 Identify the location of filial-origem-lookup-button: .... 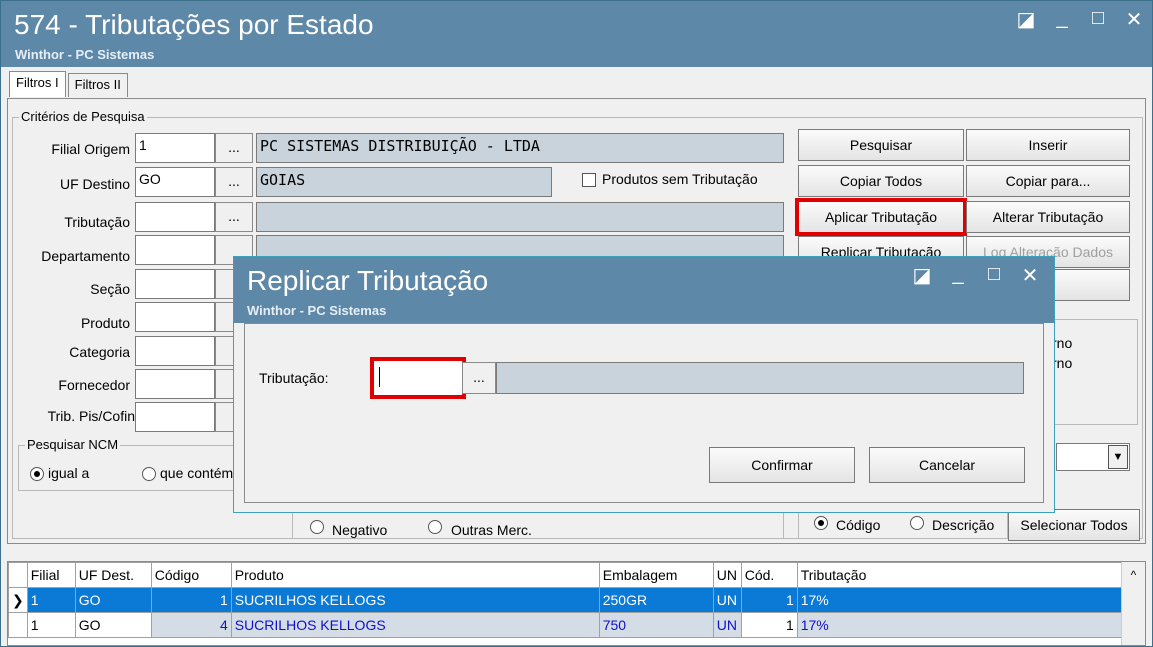
(234, 148).